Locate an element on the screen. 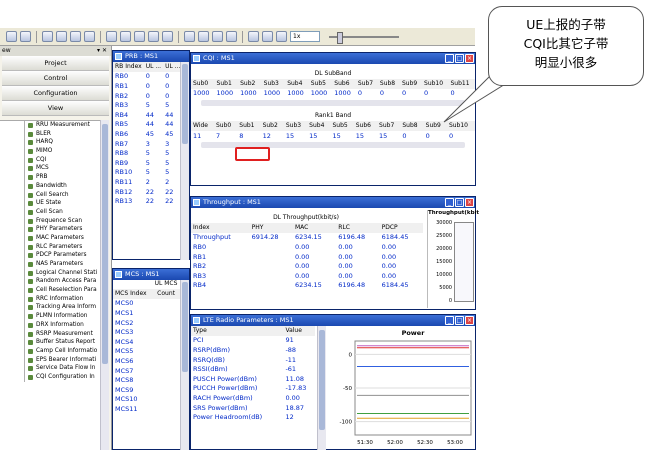 The image size is (653, 451). export-icon is located at coordinates (231, 36).